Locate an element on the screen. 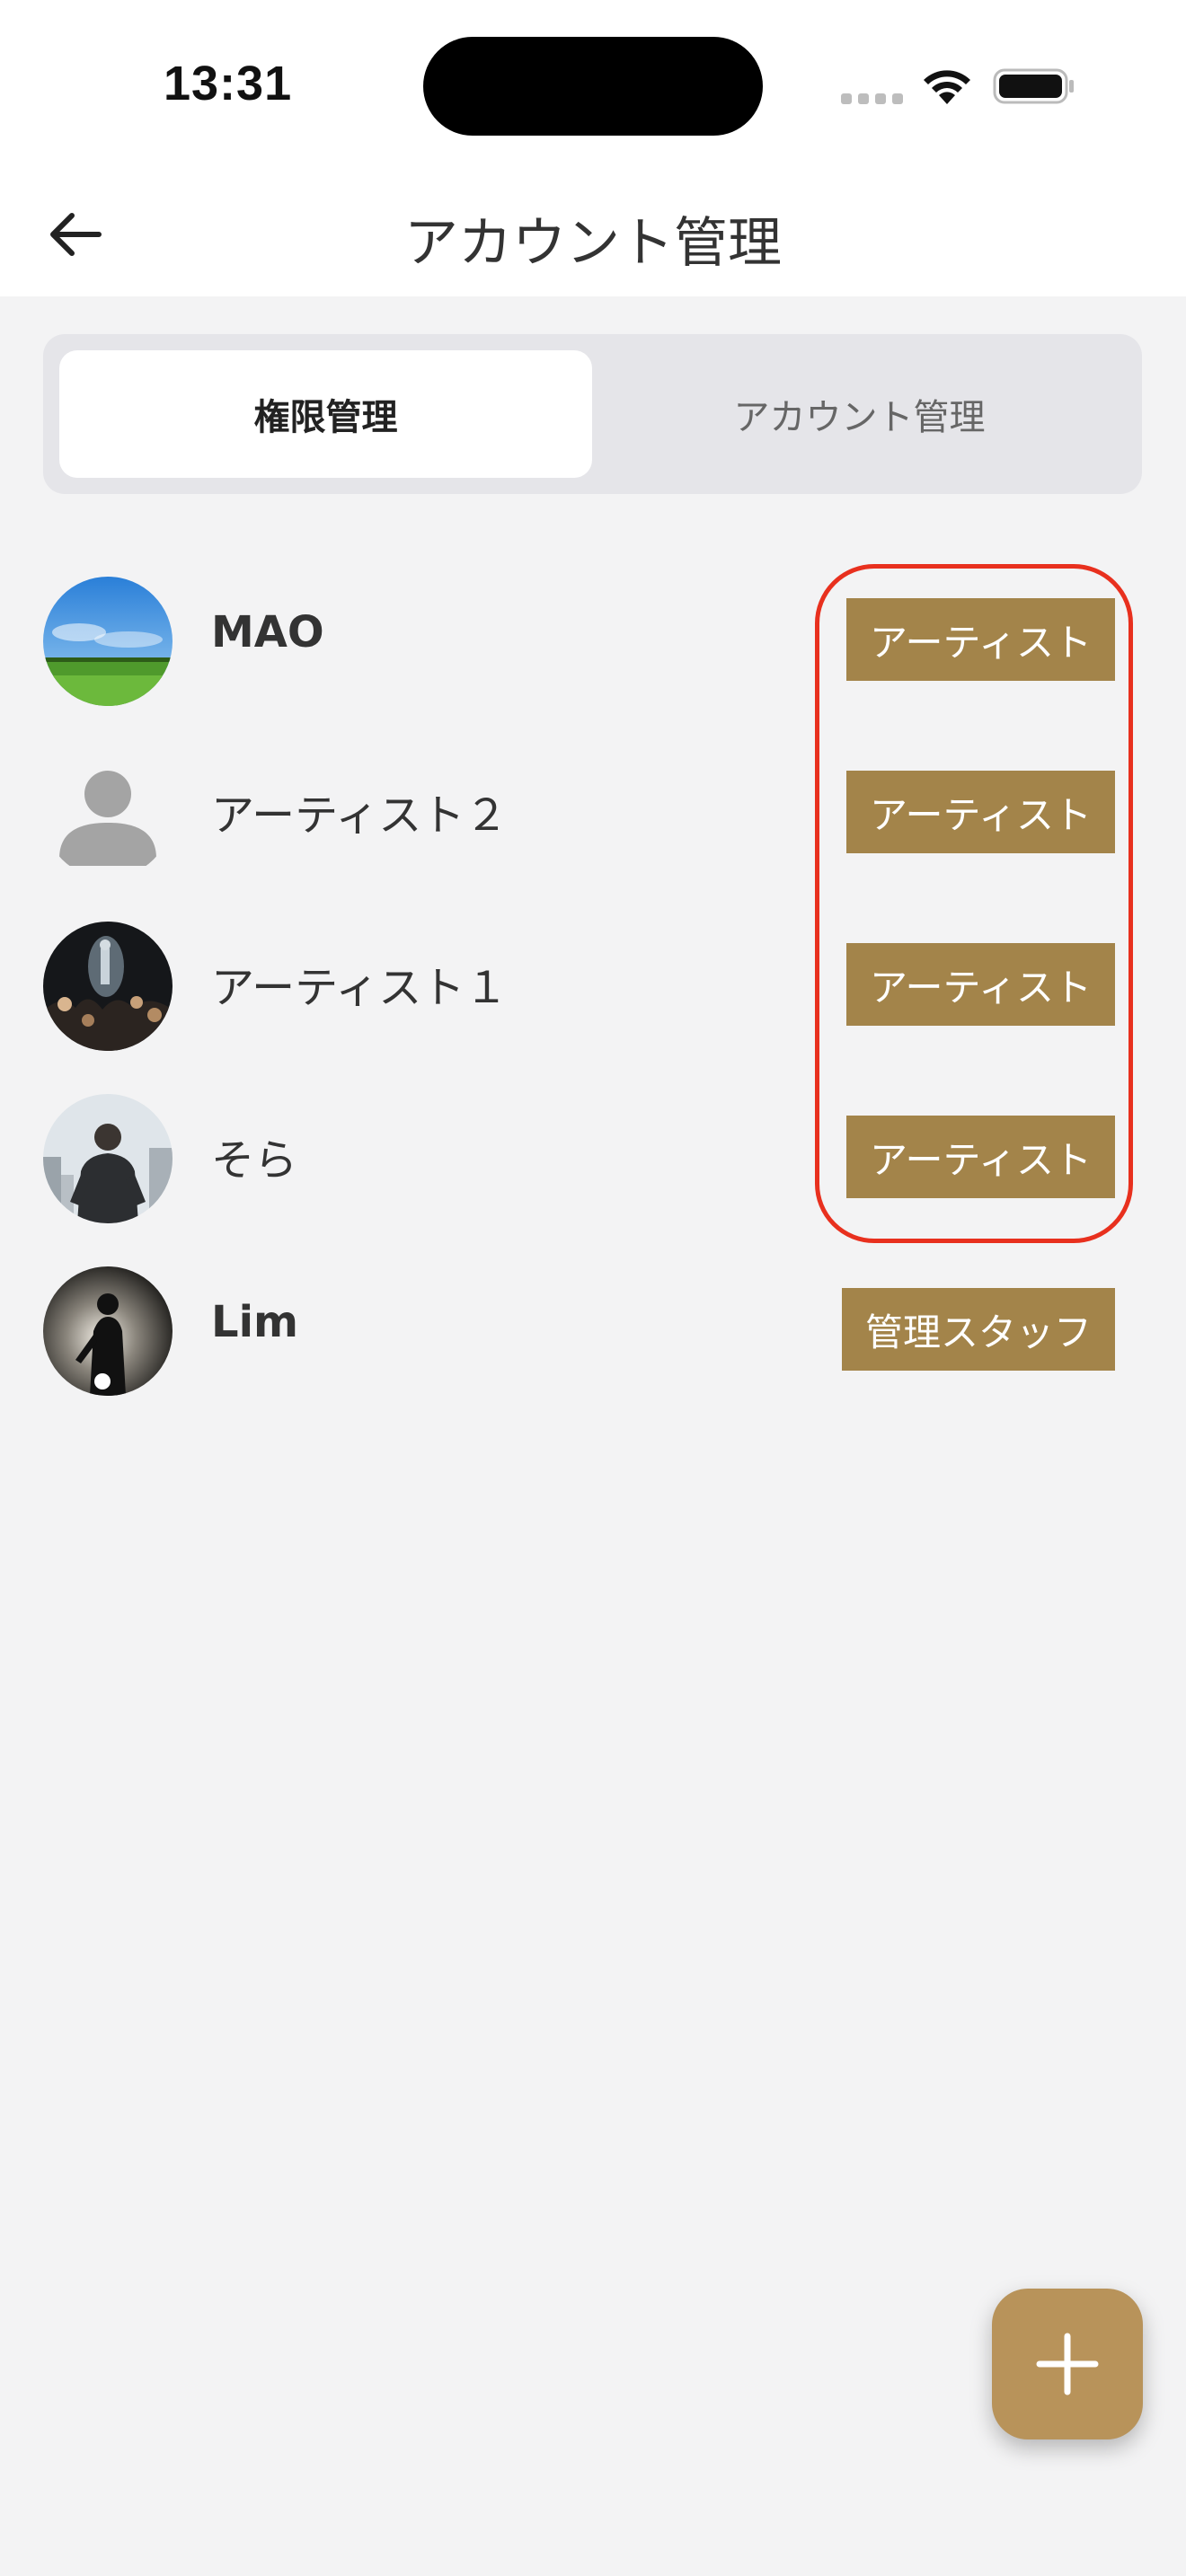 This screenshot has height=2576, width=1186. dynamic-island is located at coordinates (593, 86).